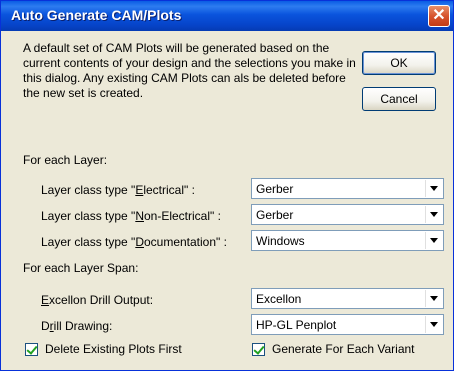 The width and height of the screenshot is (454, 371). I want to click on each-variant-checkbox: Generate For Each Variant, so click(333, 349).